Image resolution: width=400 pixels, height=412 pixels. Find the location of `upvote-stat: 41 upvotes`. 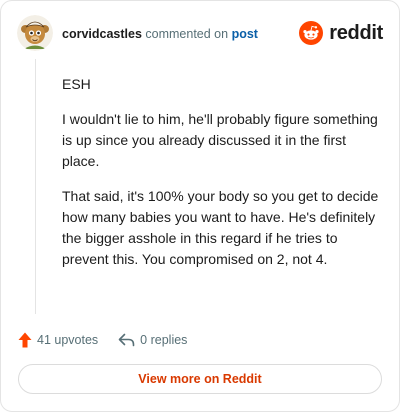

upvote-stat: 41 upvotes is located at coordinates (58, 340).